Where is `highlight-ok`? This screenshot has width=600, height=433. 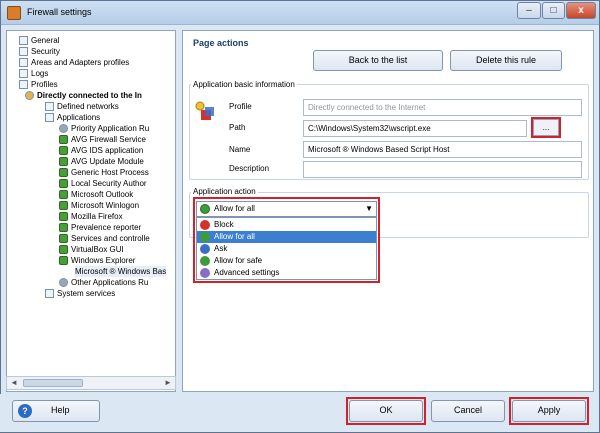
highlight-ok is located at coordinates (386, 411).